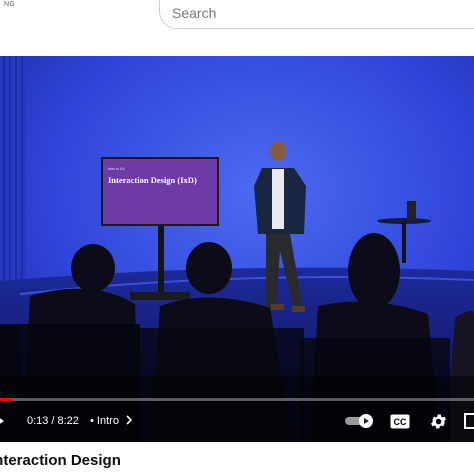  What do you see at coordinates (129, 420) in the screenshot?
I see `chevron-right-icon` at bounding box center [129, 420].